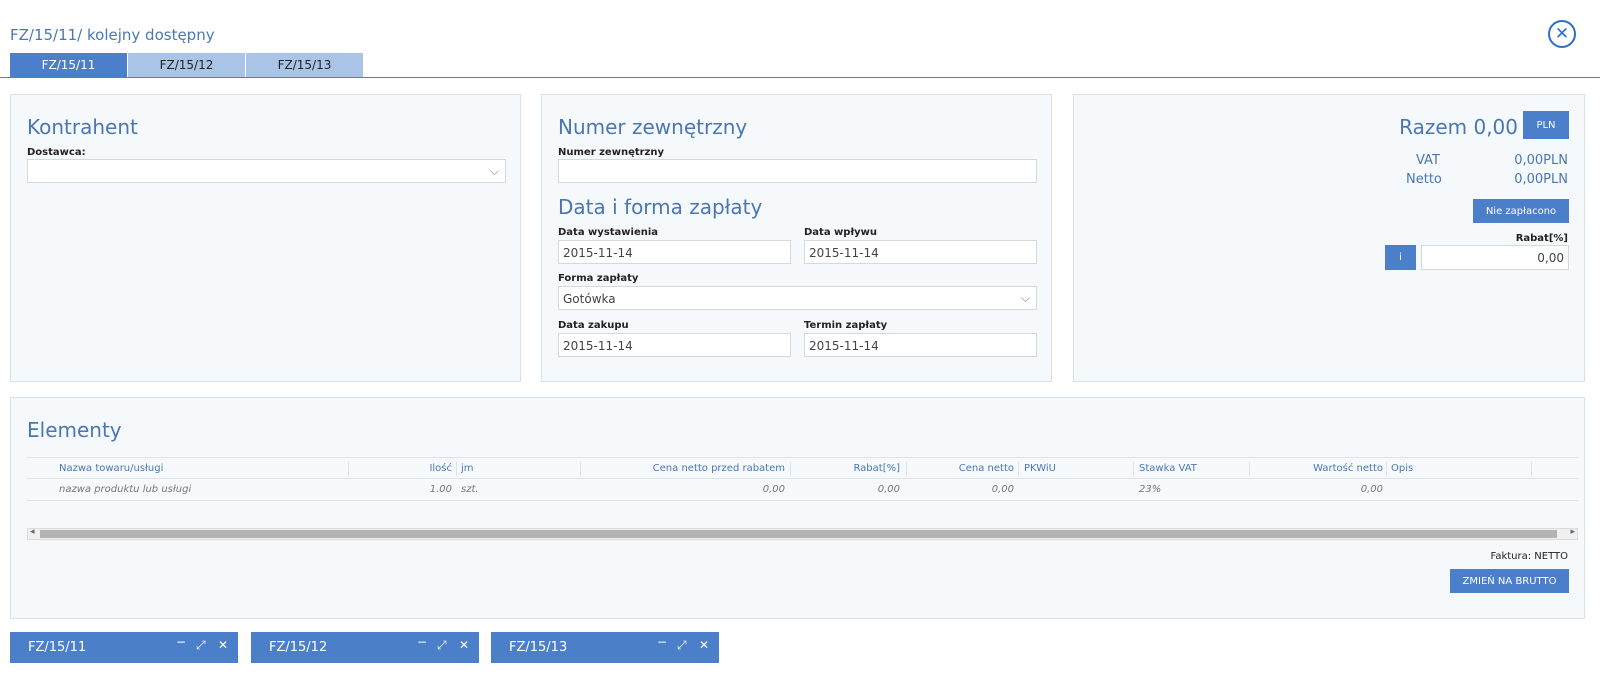  I want to click on dostawca-label: Dostawca:, so click(56, 152).